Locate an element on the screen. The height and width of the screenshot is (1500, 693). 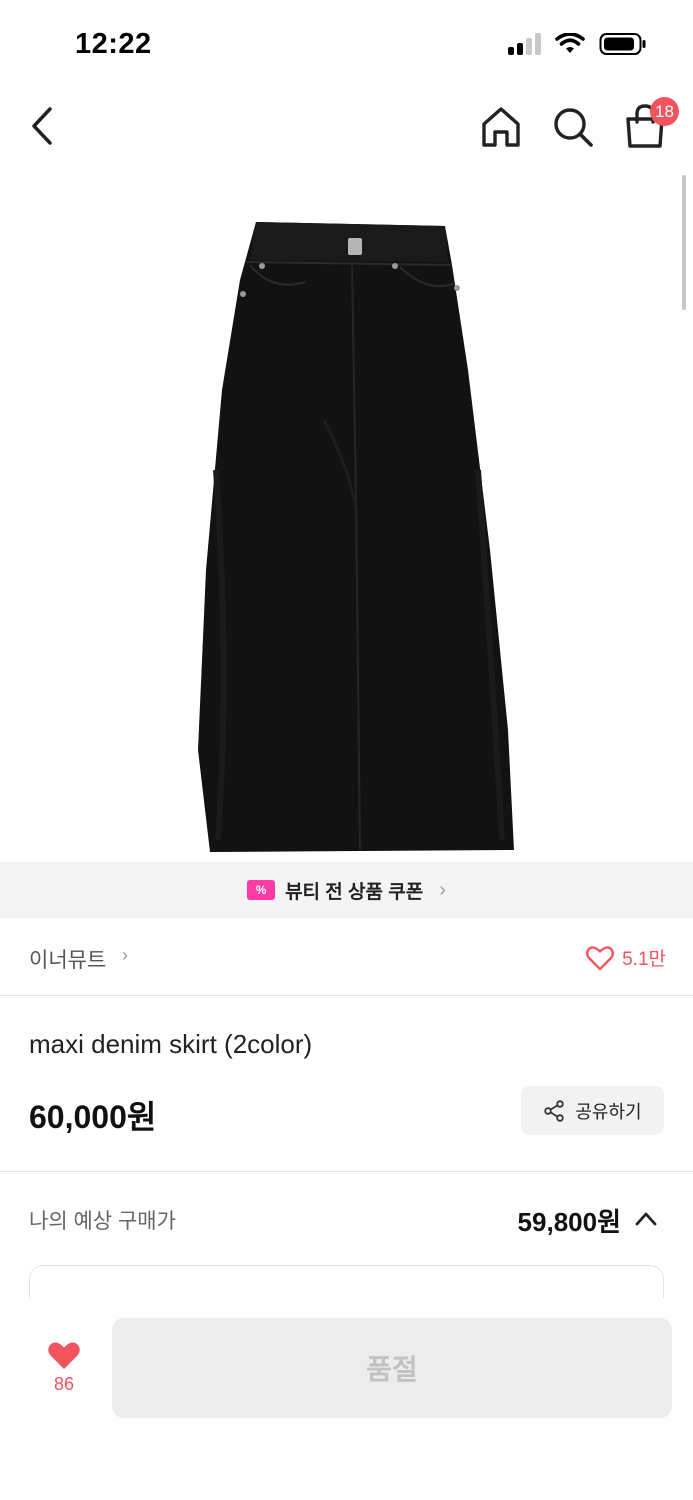
brand-like-button: 5.1만 is located at coordinates (626, 957).